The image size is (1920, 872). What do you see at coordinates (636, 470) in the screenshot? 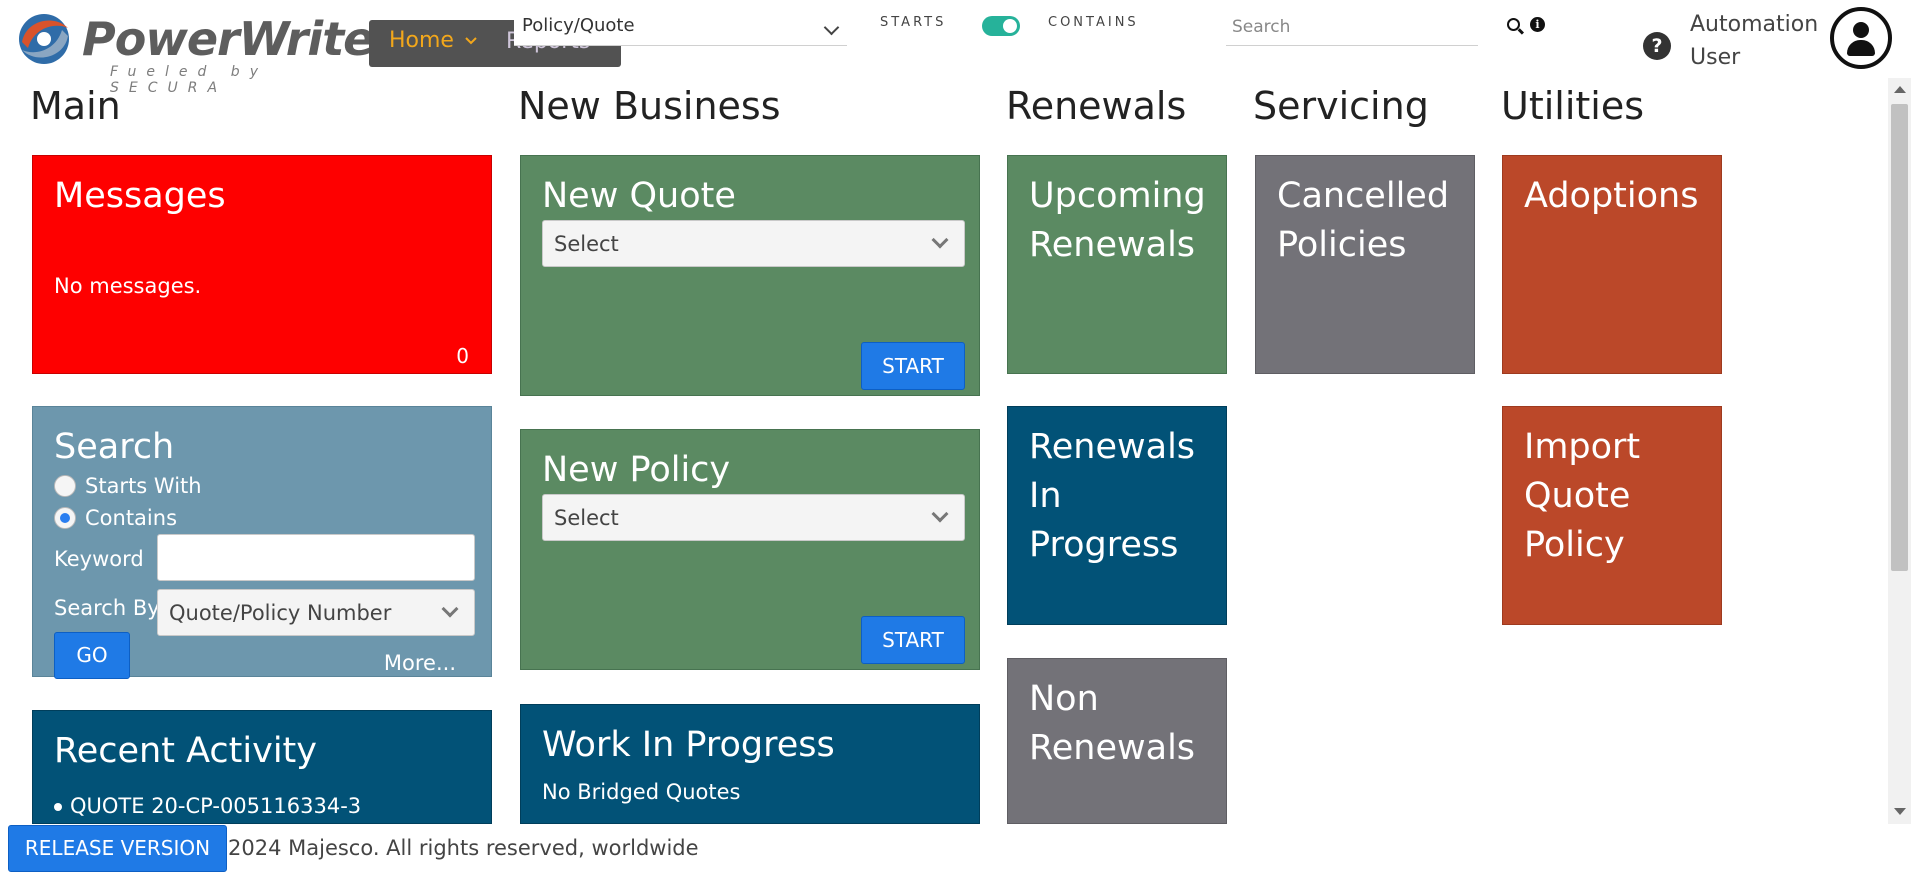
I see `new-policy-title: New Policy` at bounding box center [636, 470].